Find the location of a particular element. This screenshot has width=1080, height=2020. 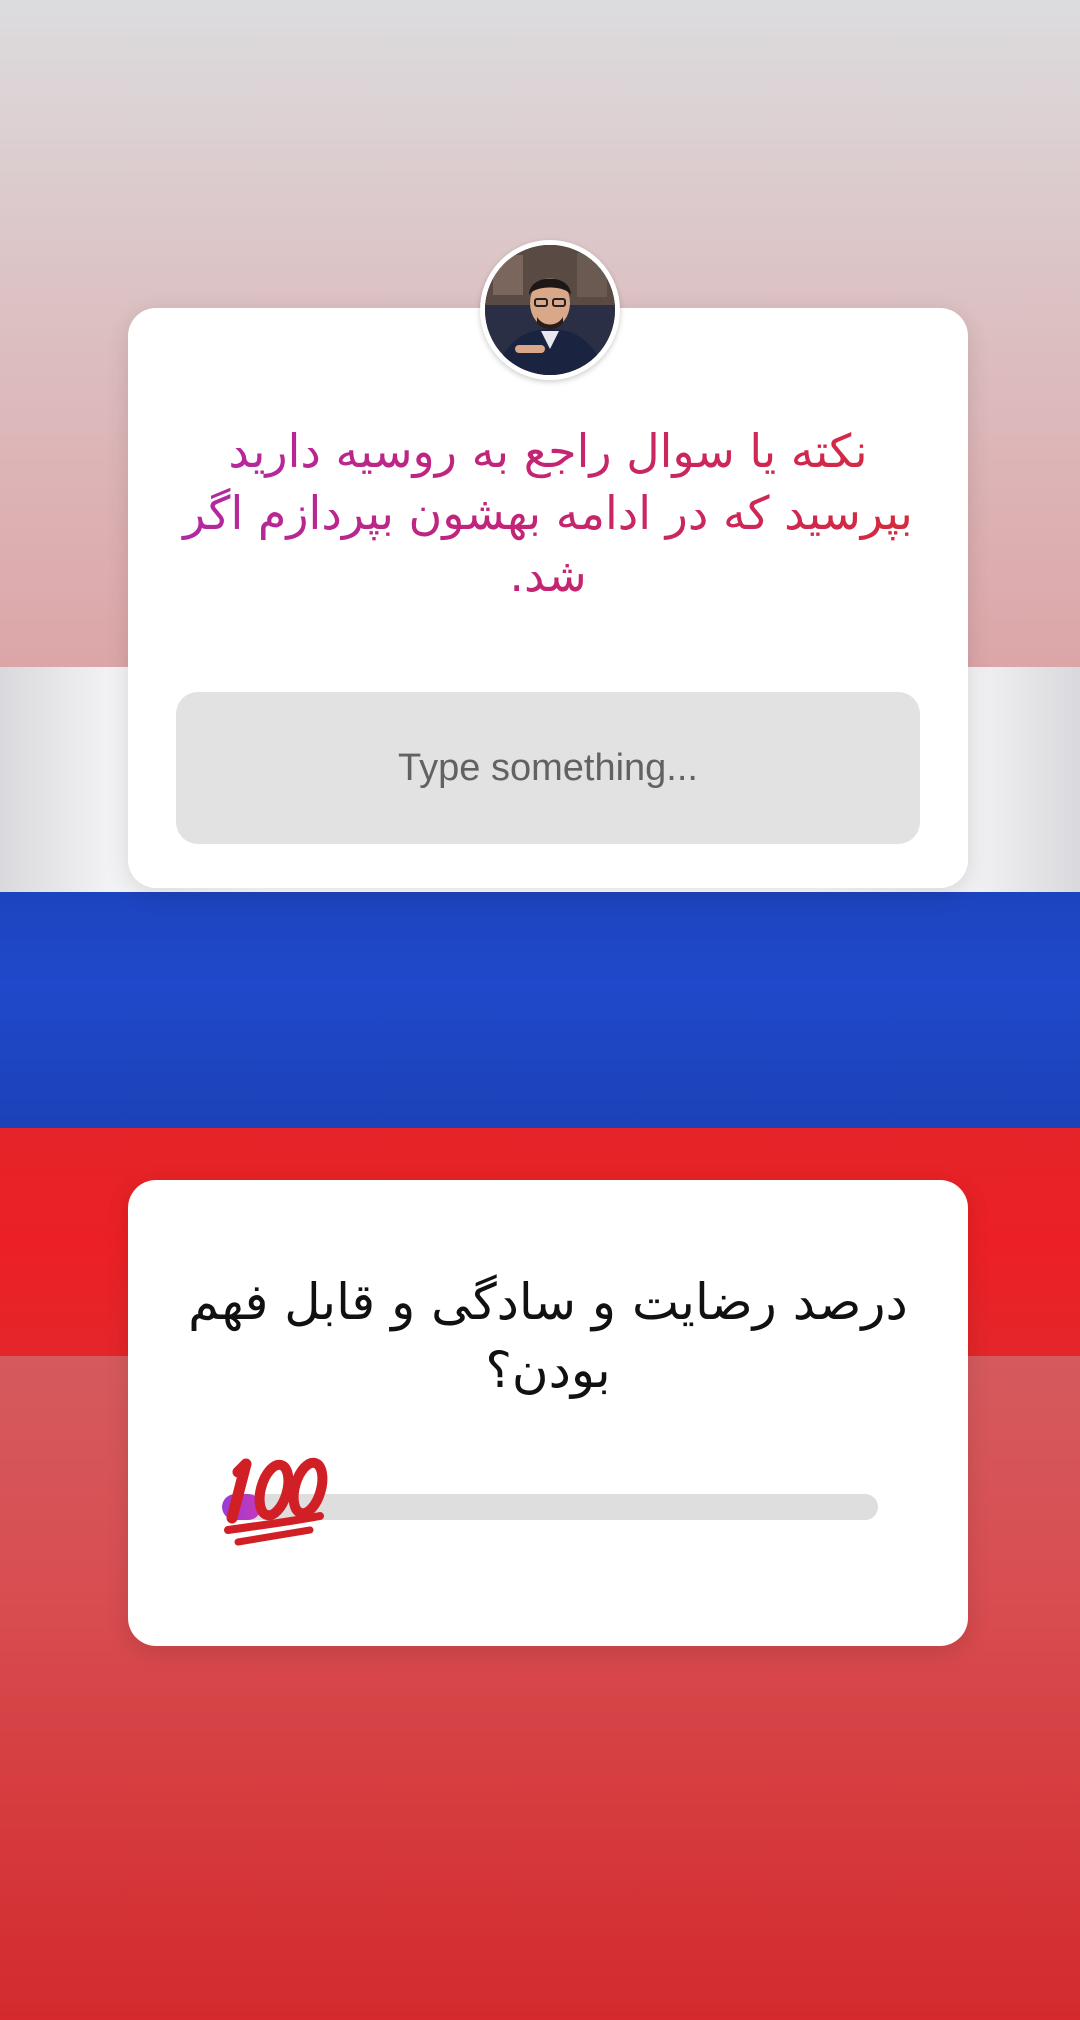

profile-avatar is located at coordinates (550, 310).